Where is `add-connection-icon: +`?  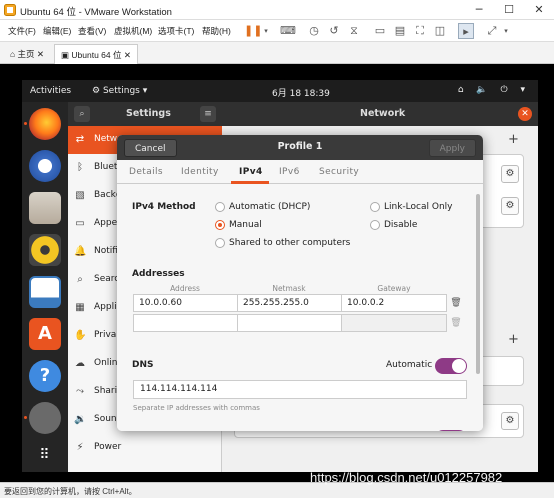 add-connection-icon: + is located at coordinates (513, 139).